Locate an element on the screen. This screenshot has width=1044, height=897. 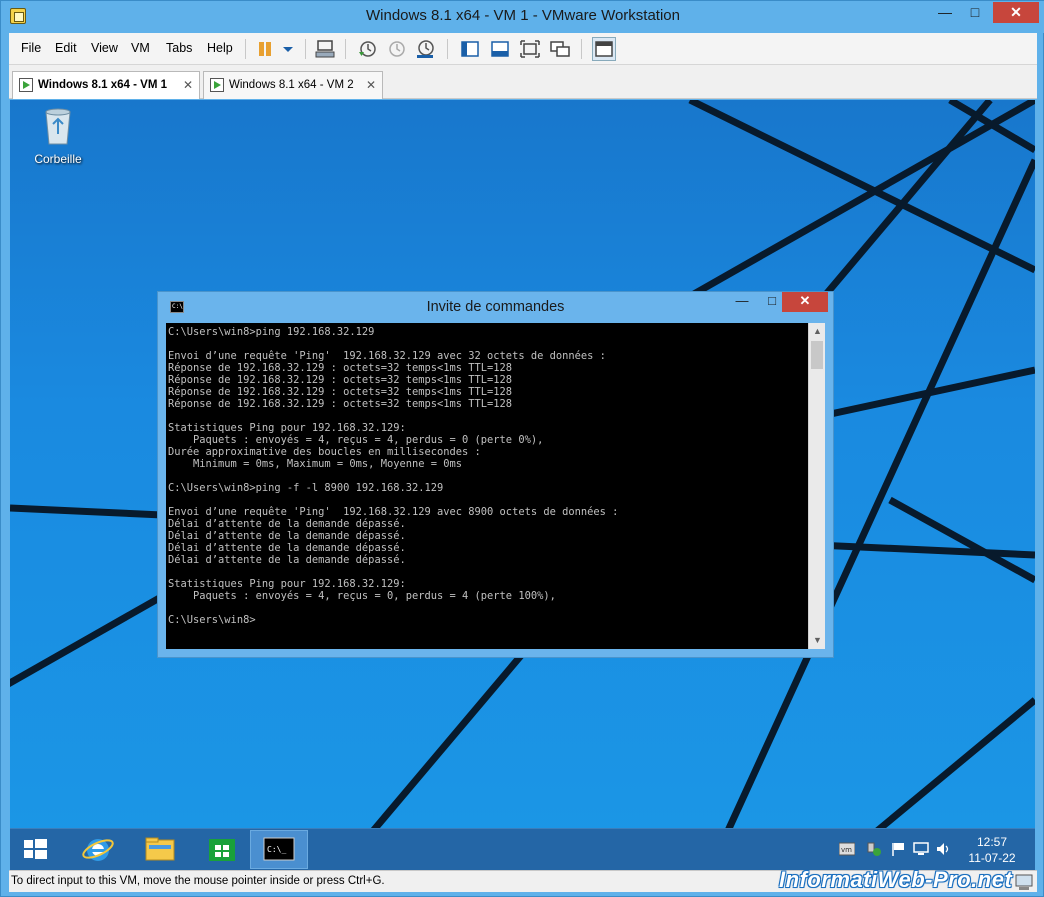
console-view-icon is located at coordinates (604, 49).